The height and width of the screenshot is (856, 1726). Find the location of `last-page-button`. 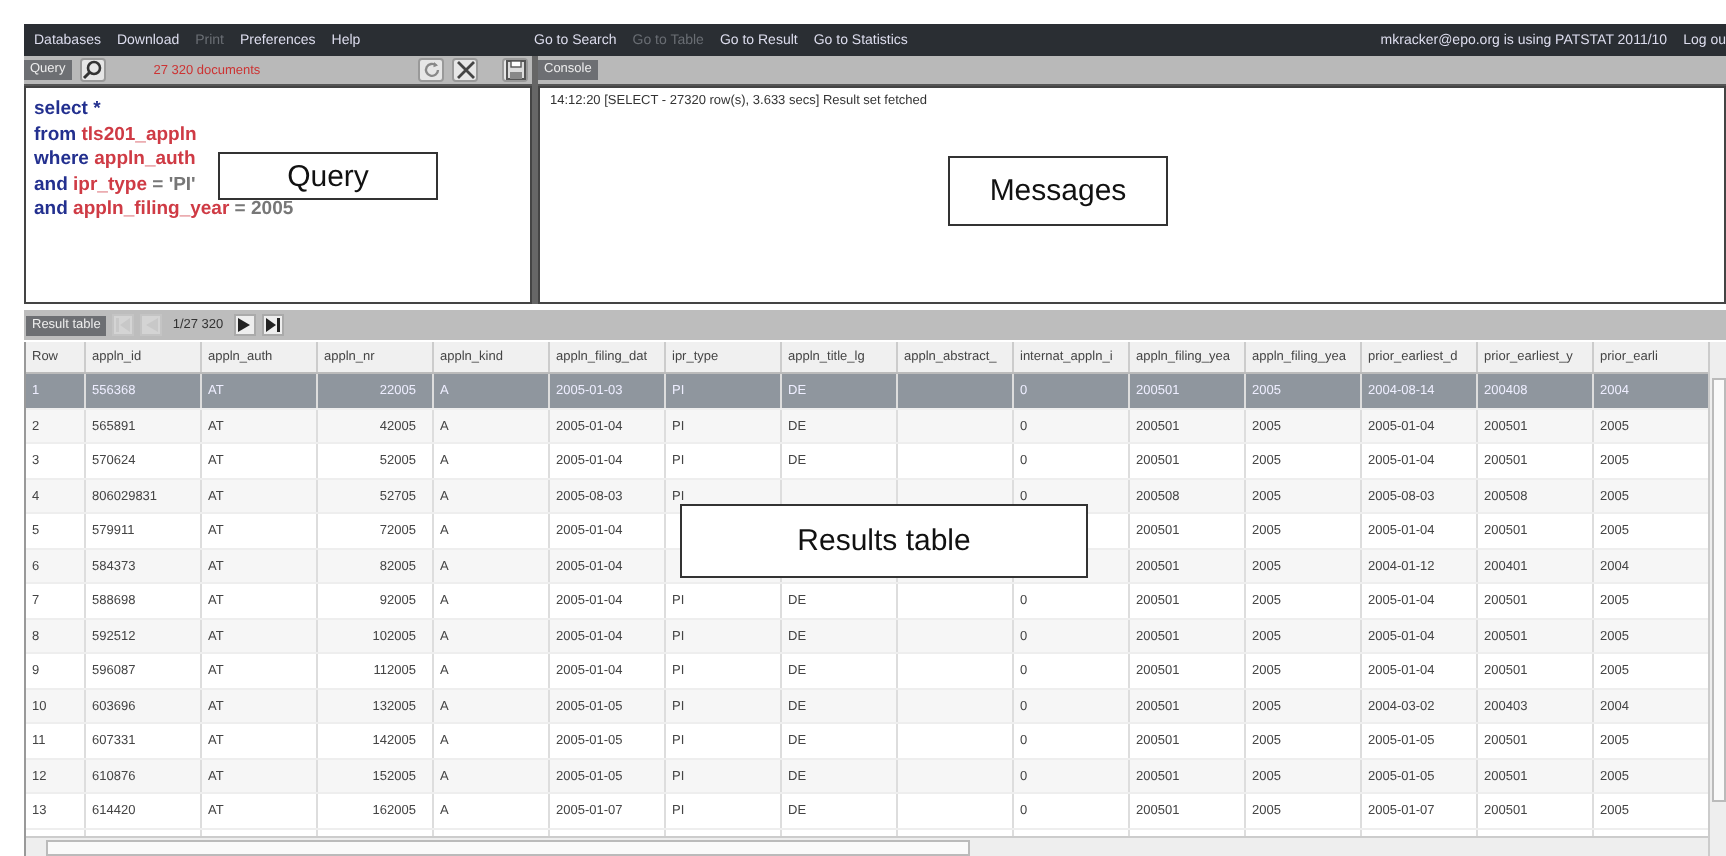

last-page-button is located at coordinates (272, 325).